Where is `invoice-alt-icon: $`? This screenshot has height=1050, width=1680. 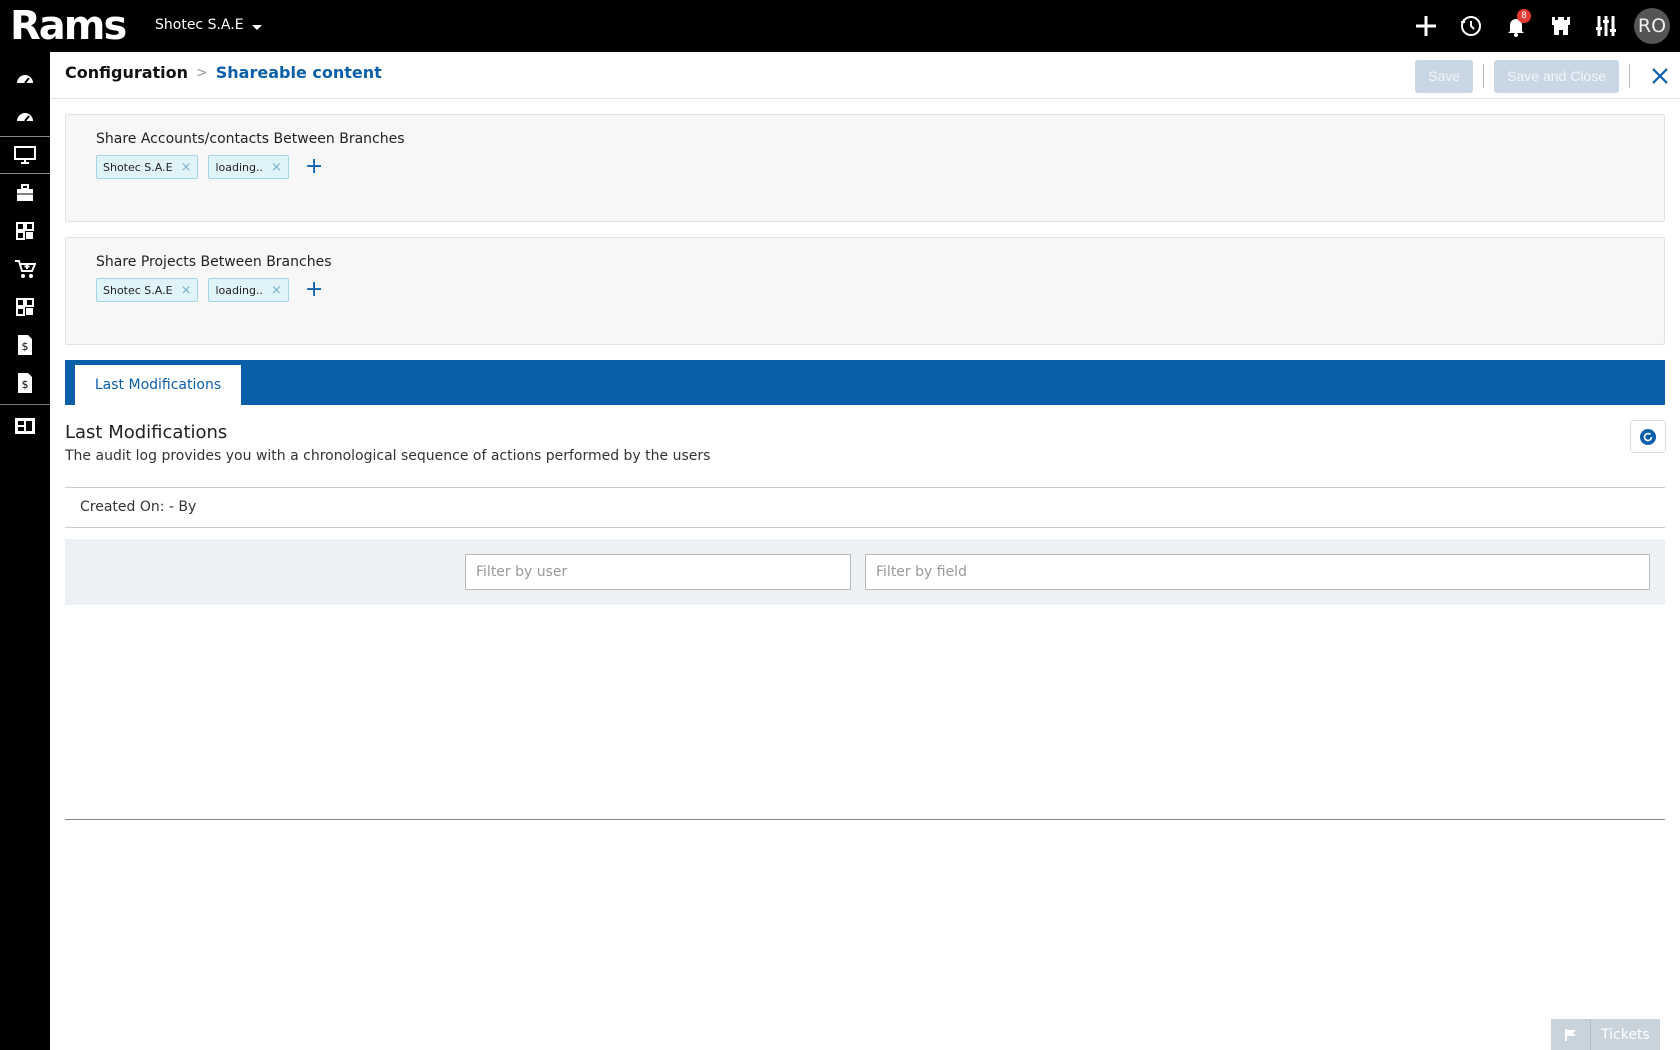 invoice-alt-icon: $ is located at coordinates (25, 383).